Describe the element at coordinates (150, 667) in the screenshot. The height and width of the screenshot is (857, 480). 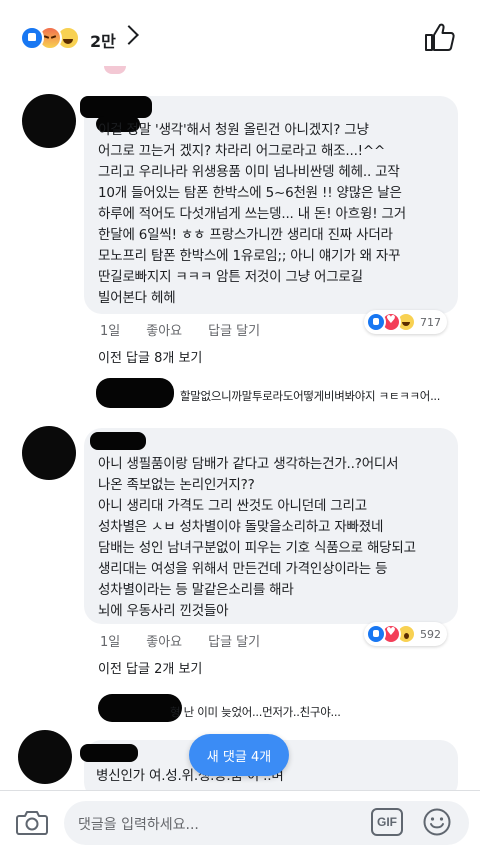
I see `view-previous-replies: 이전 답글 2개 보기` at that location.